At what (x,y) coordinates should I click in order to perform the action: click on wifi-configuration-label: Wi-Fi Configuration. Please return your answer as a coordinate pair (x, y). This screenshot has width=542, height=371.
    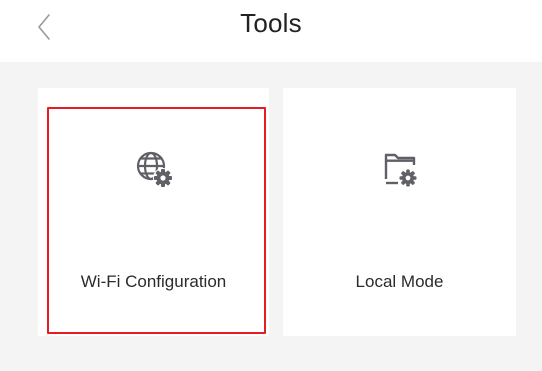
    Looking at the image, I should click on (153, 281).